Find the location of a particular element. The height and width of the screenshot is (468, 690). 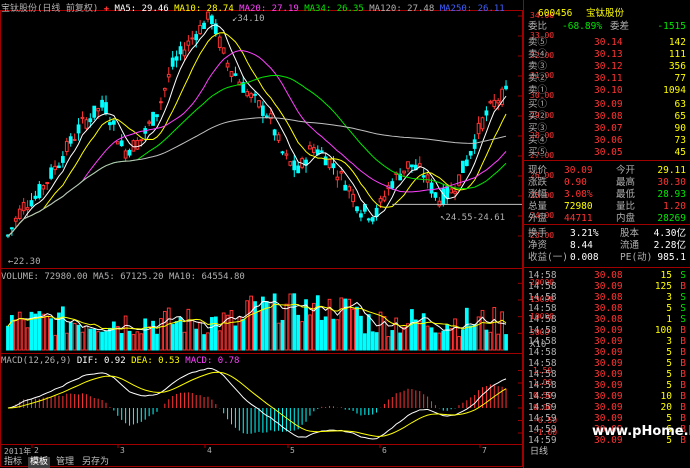

expand-icon: ✚ is located at coordinates (106, 9).